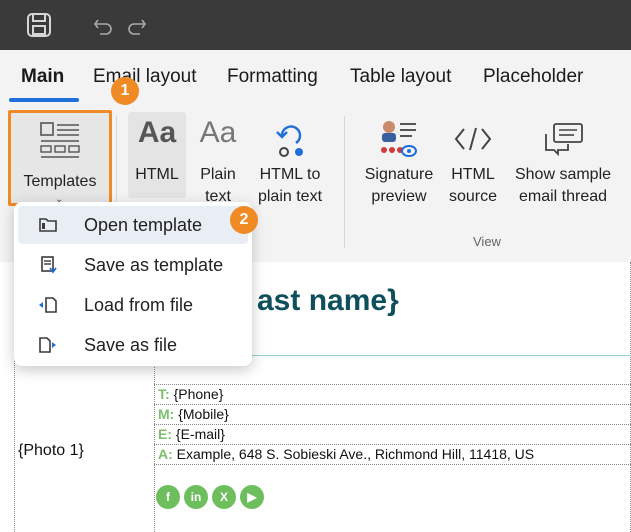 This screenshot has width=631, height=532. Describe the element at coordinates (315, 25) in the screenshot. I see `title-bar` at that location.